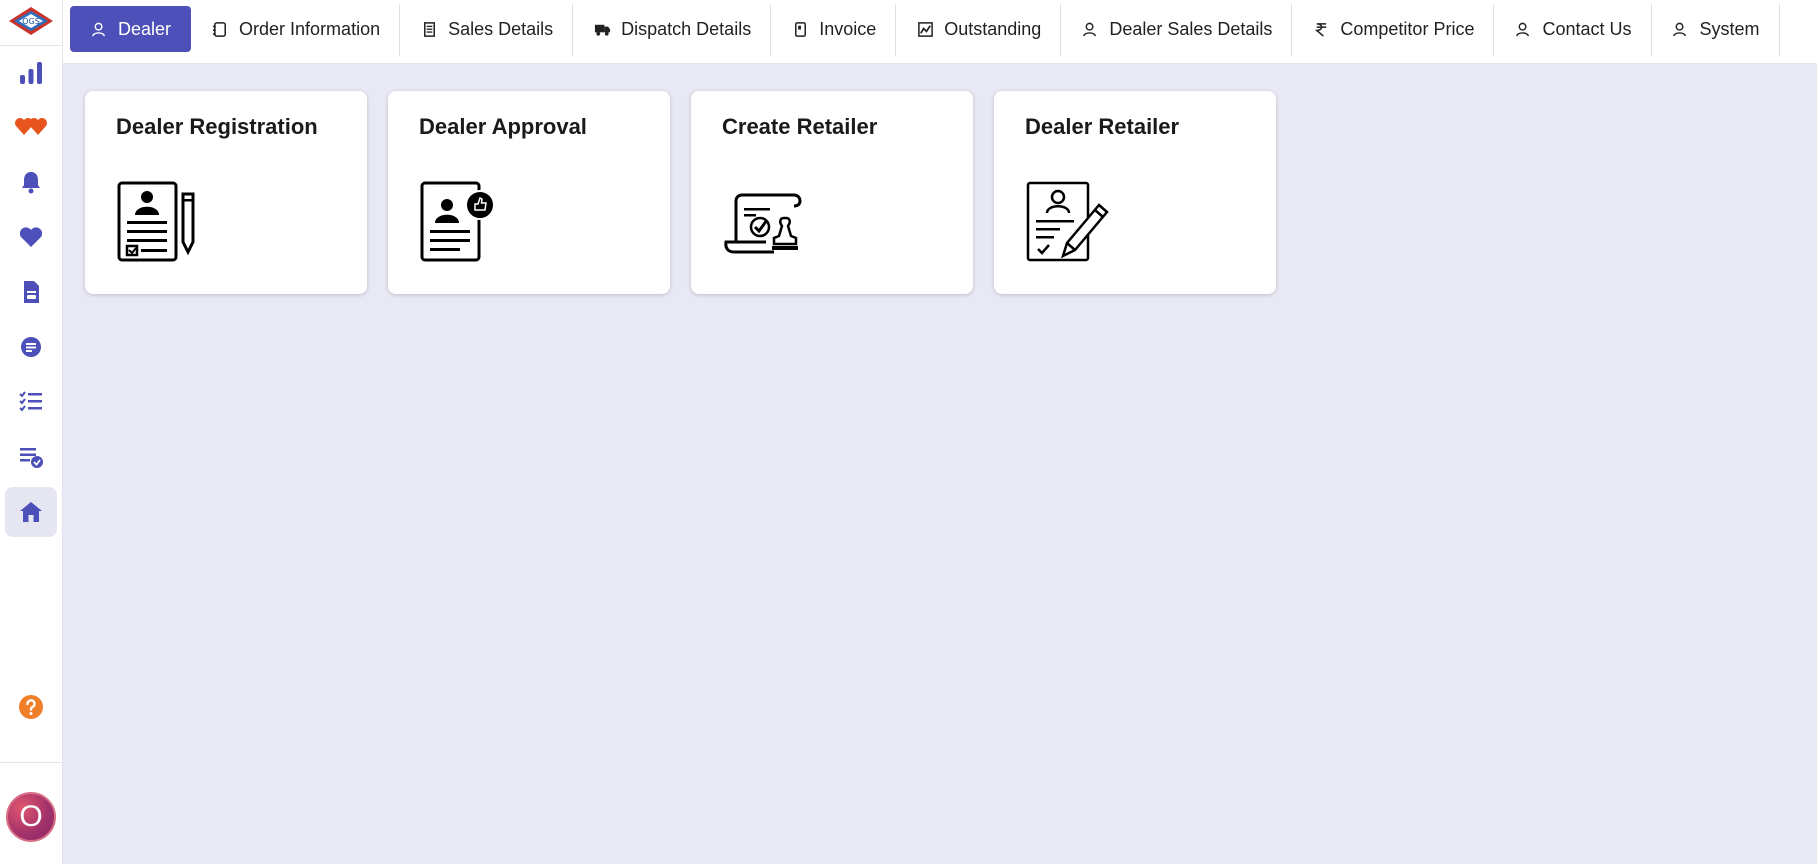 The image size is (1817, 864). Describe the element at coordinates (145, 28) in the screenshot. I see `tab-label: Dealer` at that location.